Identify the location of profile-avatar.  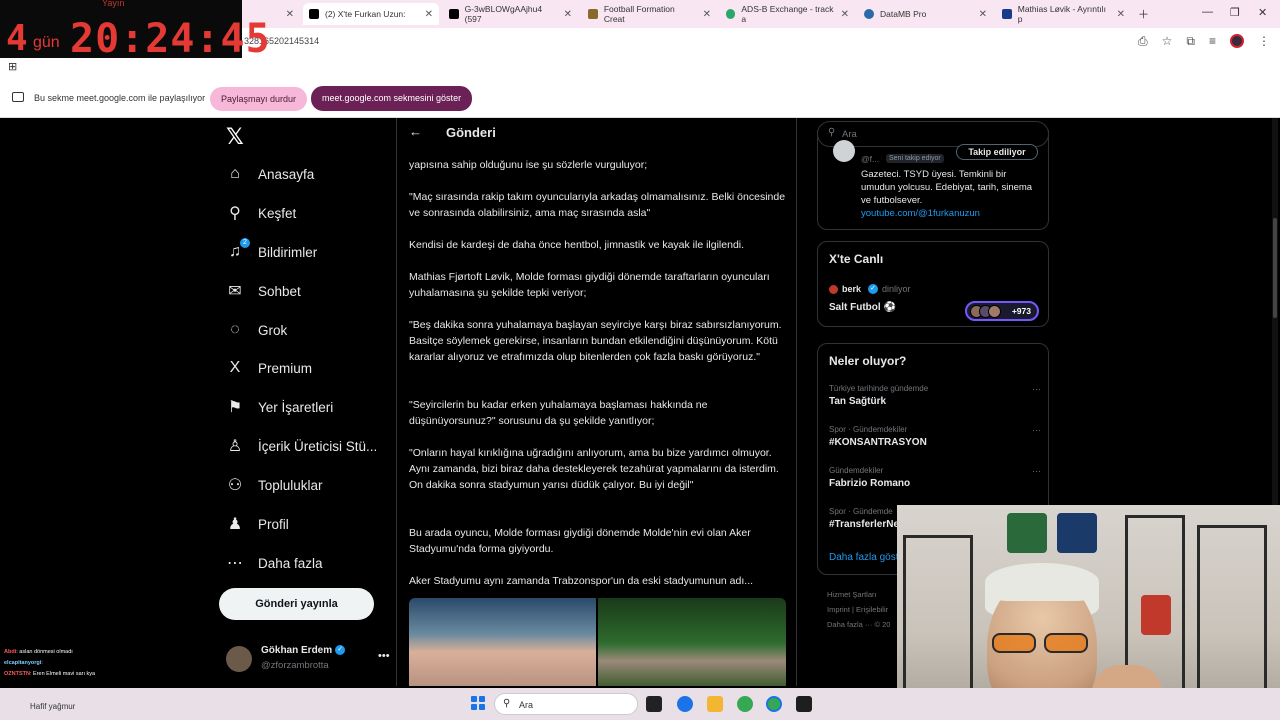
(1237, 41).